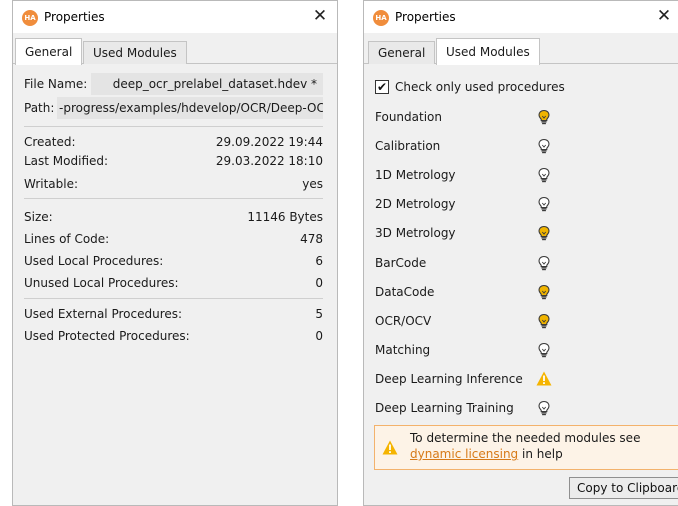 The height and width of the screenshot is (506, 678). What do you see at coordinates (107, 336) in the screenshot?
I see `used-protected-procedures-label: Used Protected Procedures:` at bounding box center [107, 336].